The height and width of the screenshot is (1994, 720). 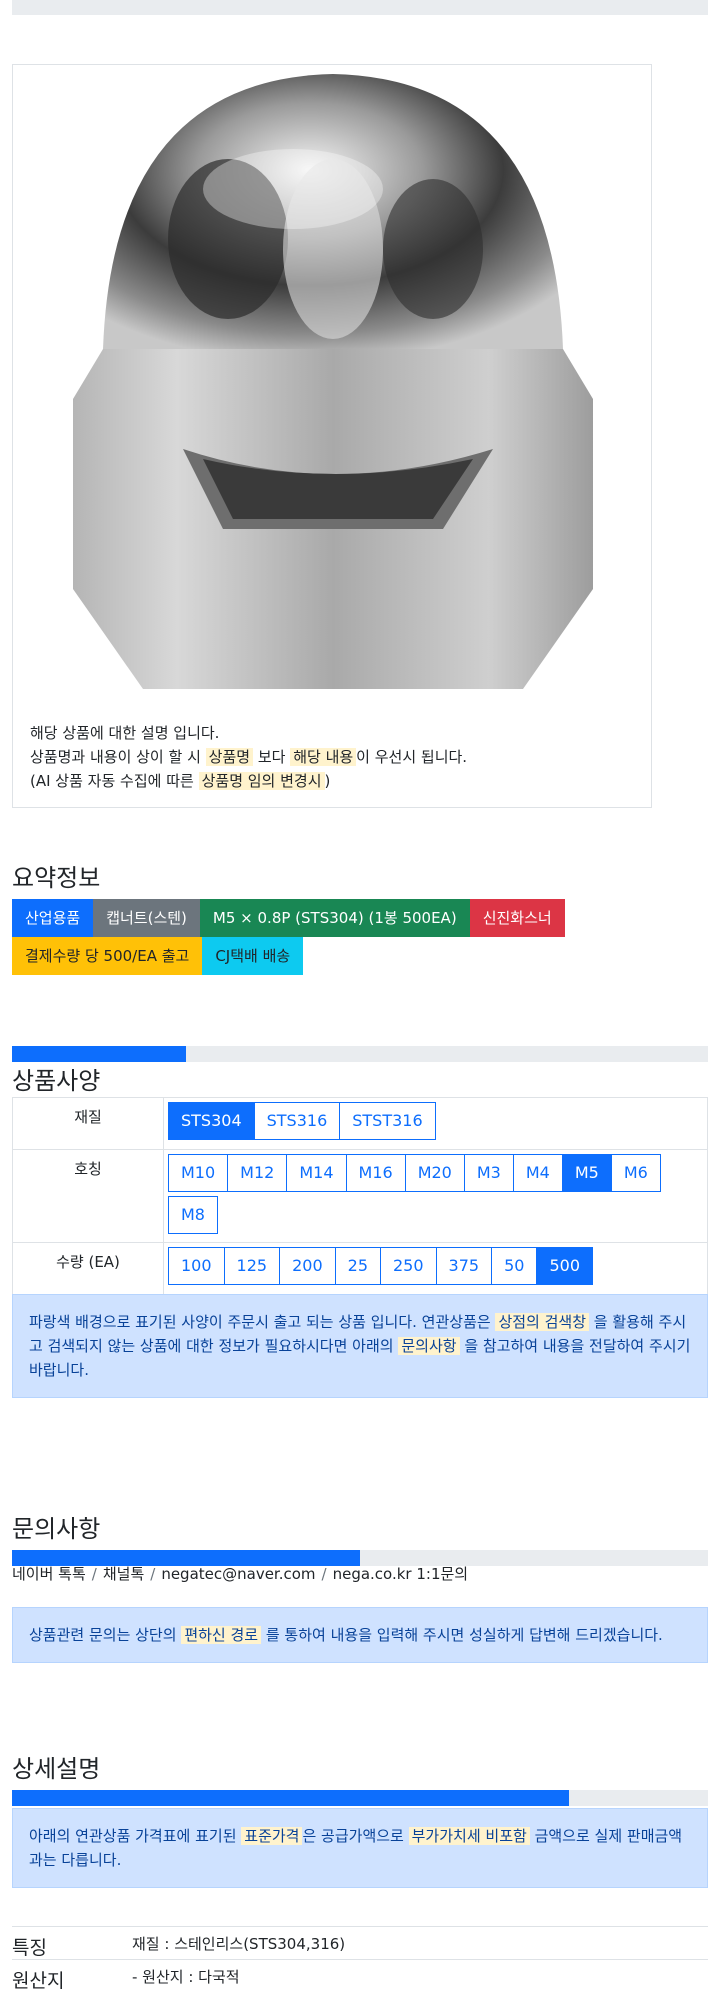 What do you see at coordinates (290, 1798) in the screenshot?
I see `detail-progress-bar` at bounding box center [290, 1798].